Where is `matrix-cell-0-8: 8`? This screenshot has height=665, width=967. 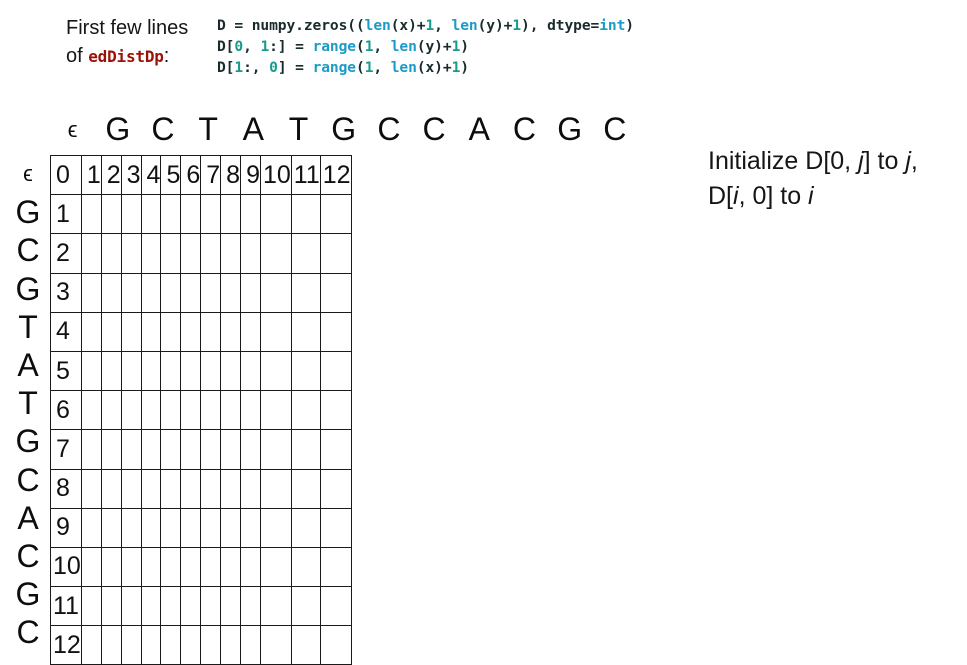 matrix-cell-0-8: 8 is located at coordinates (231, 175).